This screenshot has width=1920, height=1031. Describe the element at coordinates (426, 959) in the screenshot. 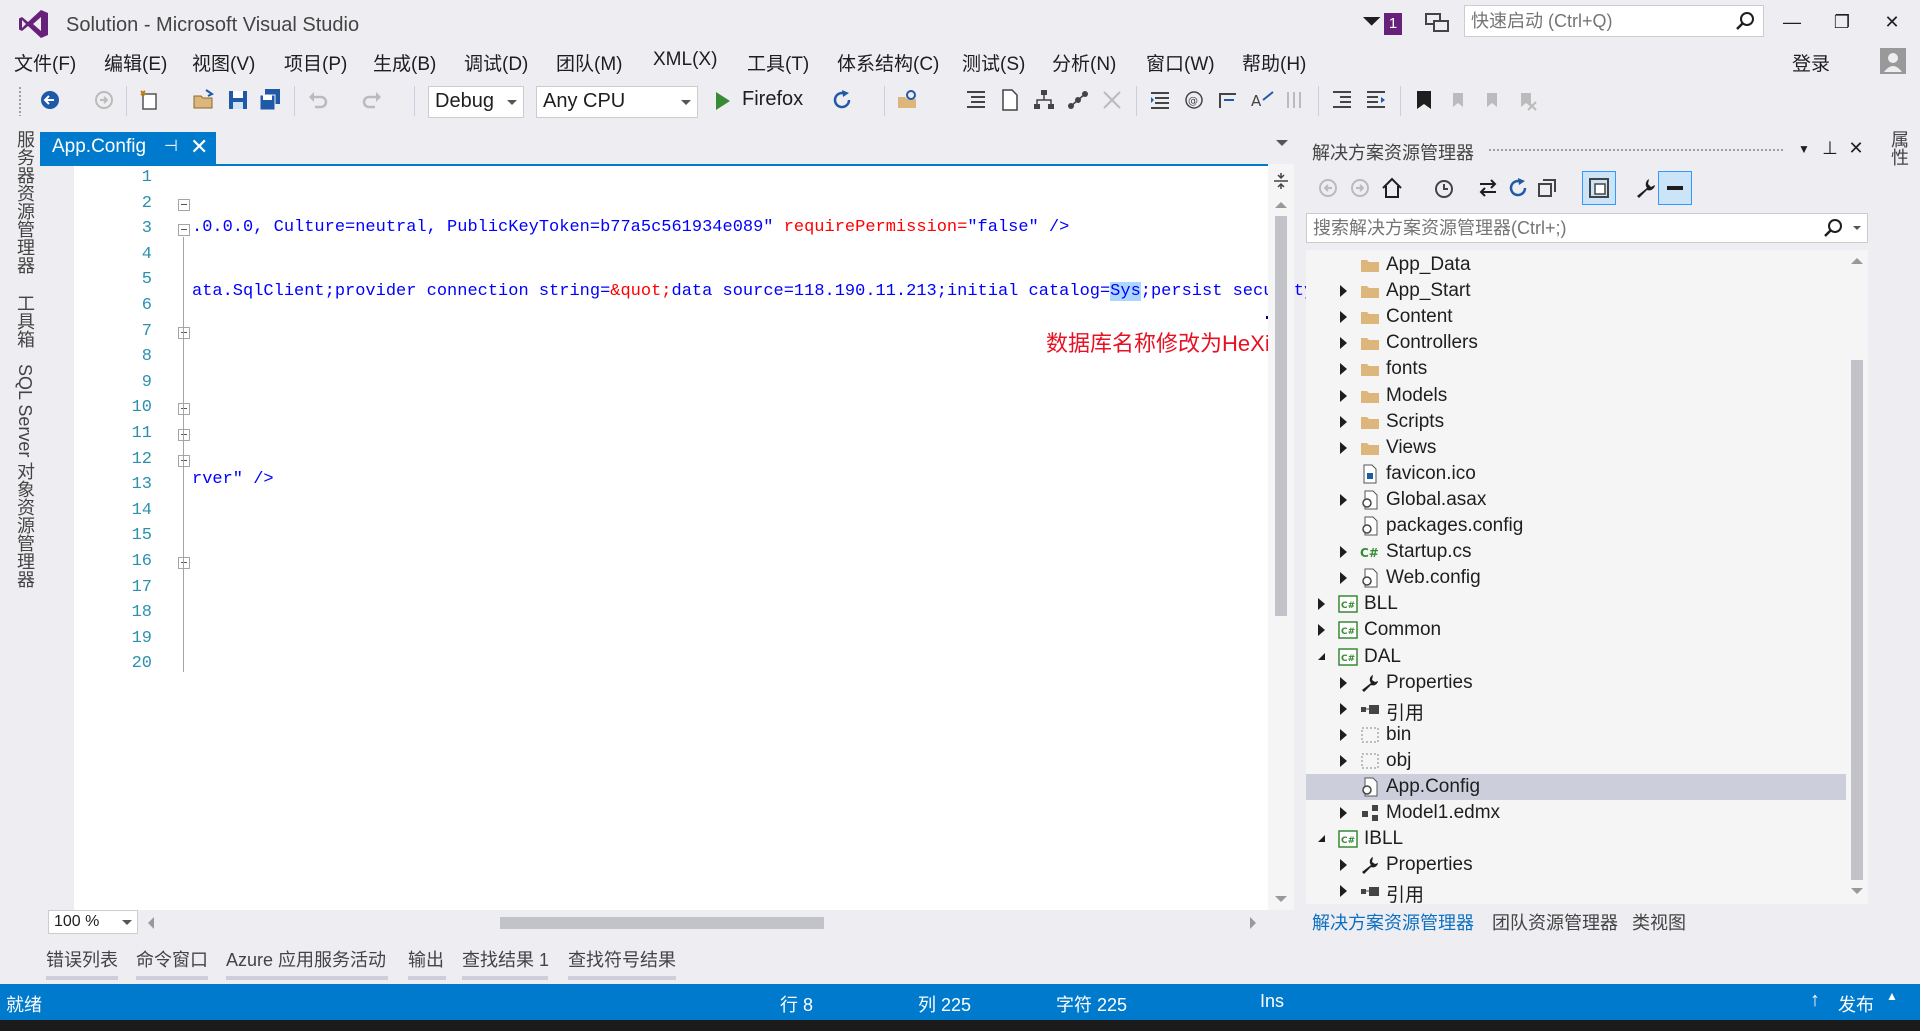

I see `tab-output: 输出` at that location.